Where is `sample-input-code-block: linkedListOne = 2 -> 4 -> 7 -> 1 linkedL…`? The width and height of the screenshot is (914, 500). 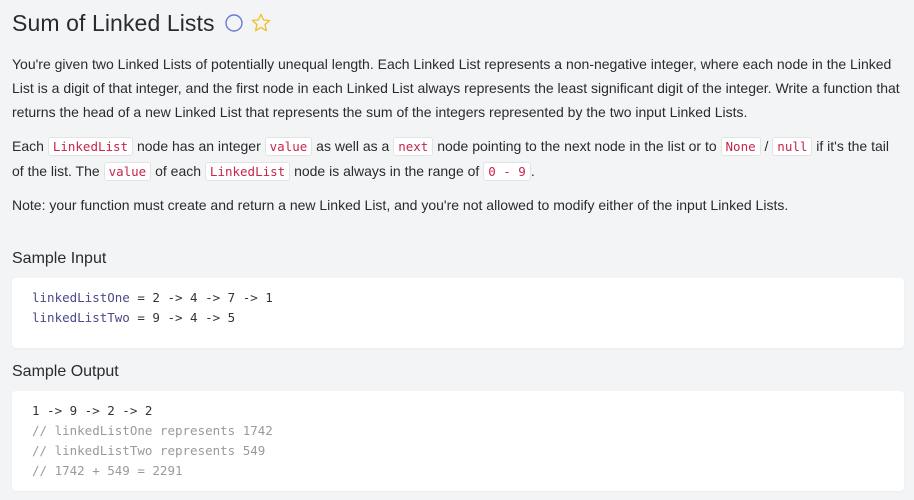 sample-input-code-block: linkedListOne = 2 -> 4 -> 7 -> 1 linkedL… is located at coordinates (458, 313).